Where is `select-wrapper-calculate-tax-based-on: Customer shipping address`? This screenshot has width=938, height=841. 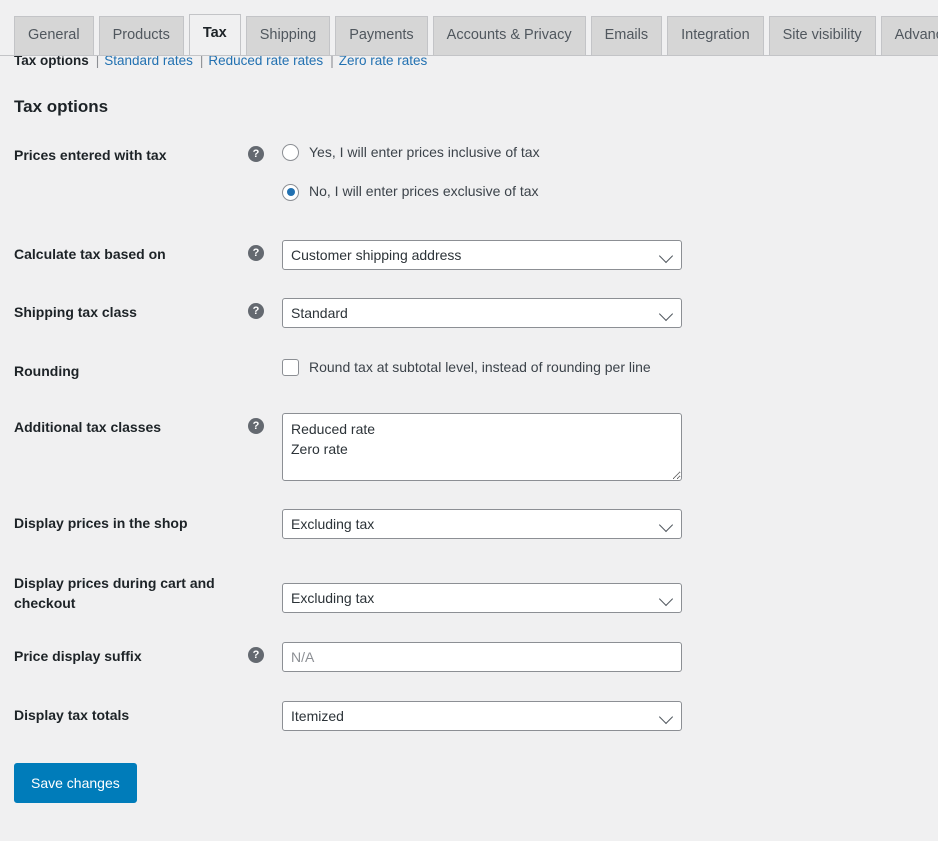
select-wrapper-calculate-tax-based-on: Customer shipping address is located at coordinates (482, 254).